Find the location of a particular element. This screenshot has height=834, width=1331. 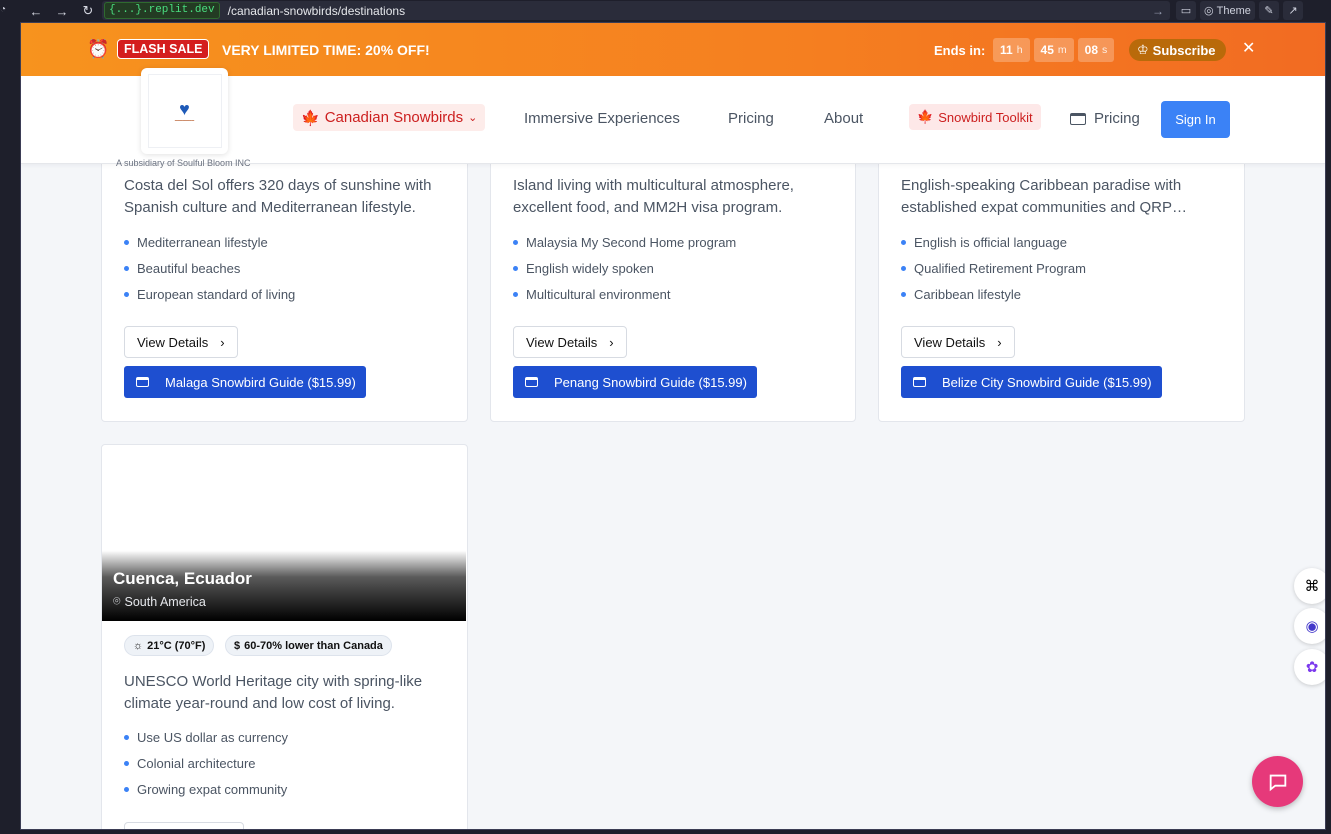

devtools-icon: ▭ is located at coordinates (1186, 10).